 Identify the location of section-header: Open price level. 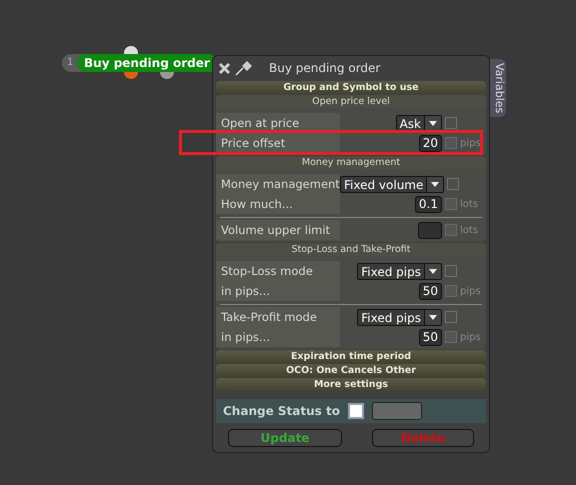
(351, 101).